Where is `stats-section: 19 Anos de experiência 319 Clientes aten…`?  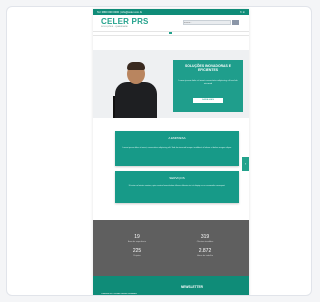
stats-section: 19 Anos de experiência 319 Clientes aten… is located at coordinates (171, 248).